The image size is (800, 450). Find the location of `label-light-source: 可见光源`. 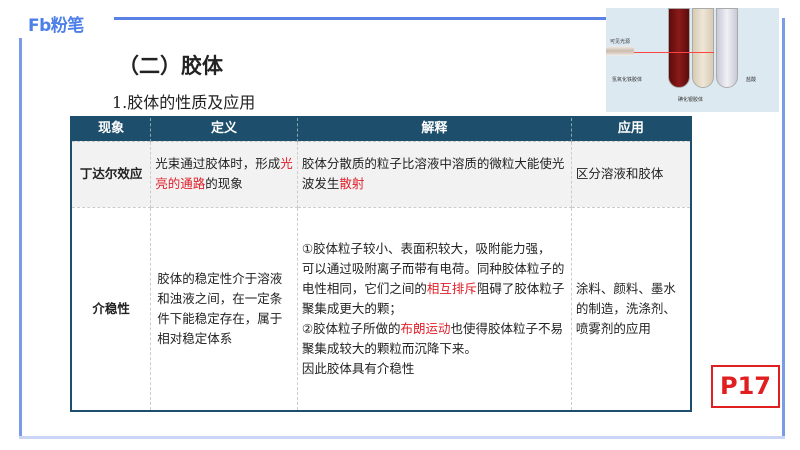

label-light-source: 可见光源 is located at coordinates (620, 42).